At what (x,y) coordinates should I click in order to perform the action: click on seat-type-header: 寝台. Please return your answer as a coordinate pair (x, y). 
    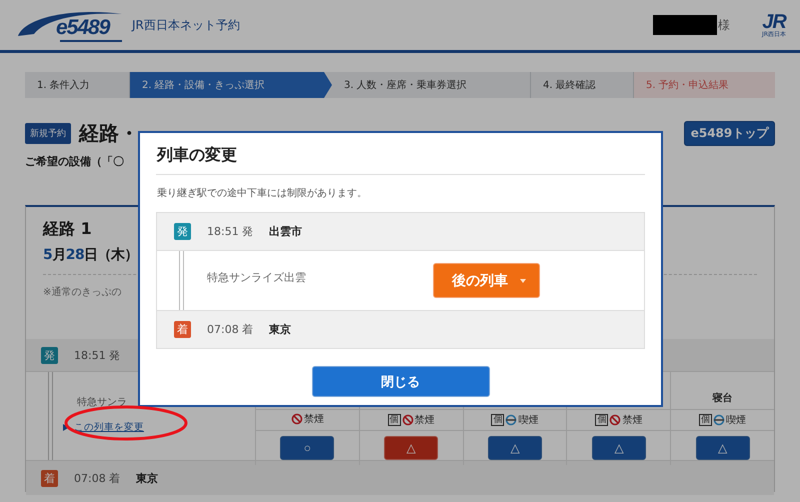
    Looking at the image, I should click on (722, 398).